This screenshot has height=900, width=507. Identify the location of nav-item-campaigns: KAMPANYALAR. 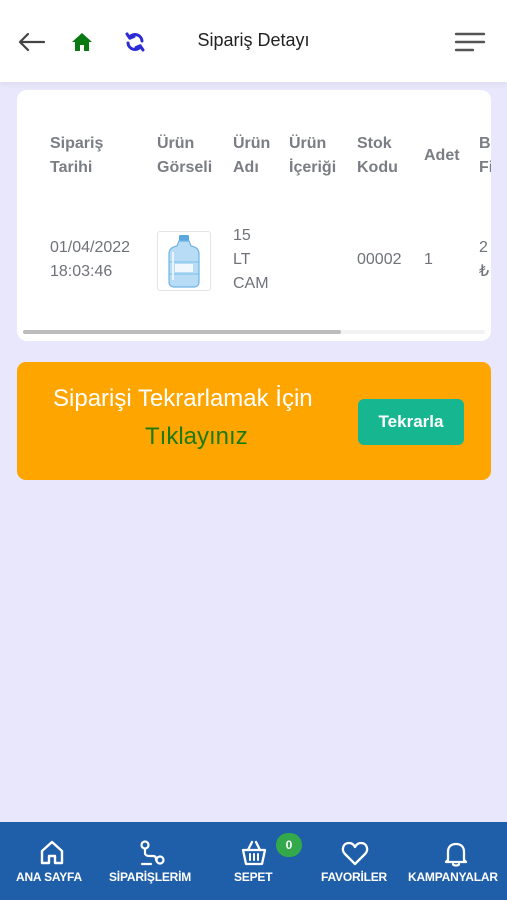
(455, 861).